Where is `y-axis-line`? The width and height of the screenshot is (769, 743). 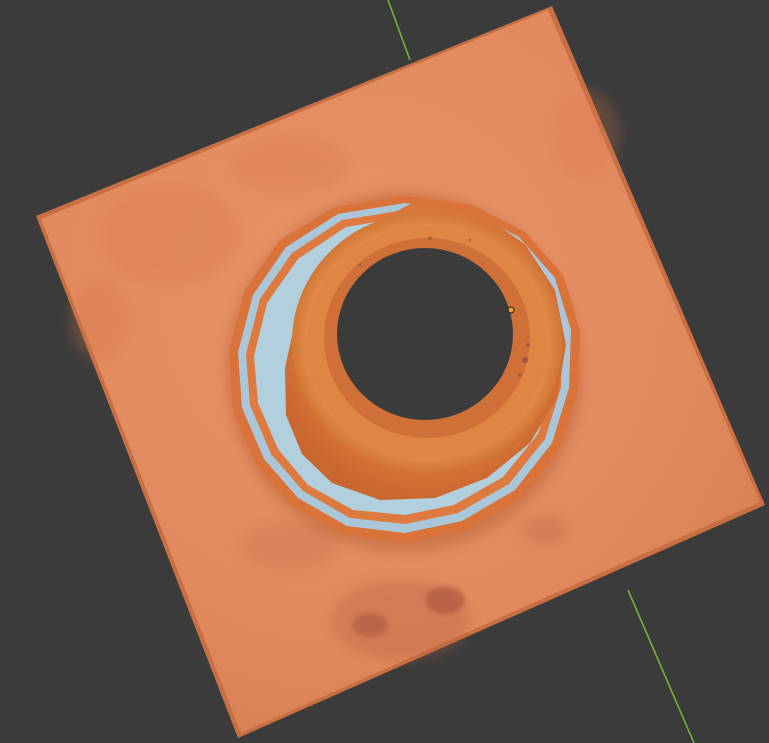
y-axis-line is located at coordinates (399, 30).